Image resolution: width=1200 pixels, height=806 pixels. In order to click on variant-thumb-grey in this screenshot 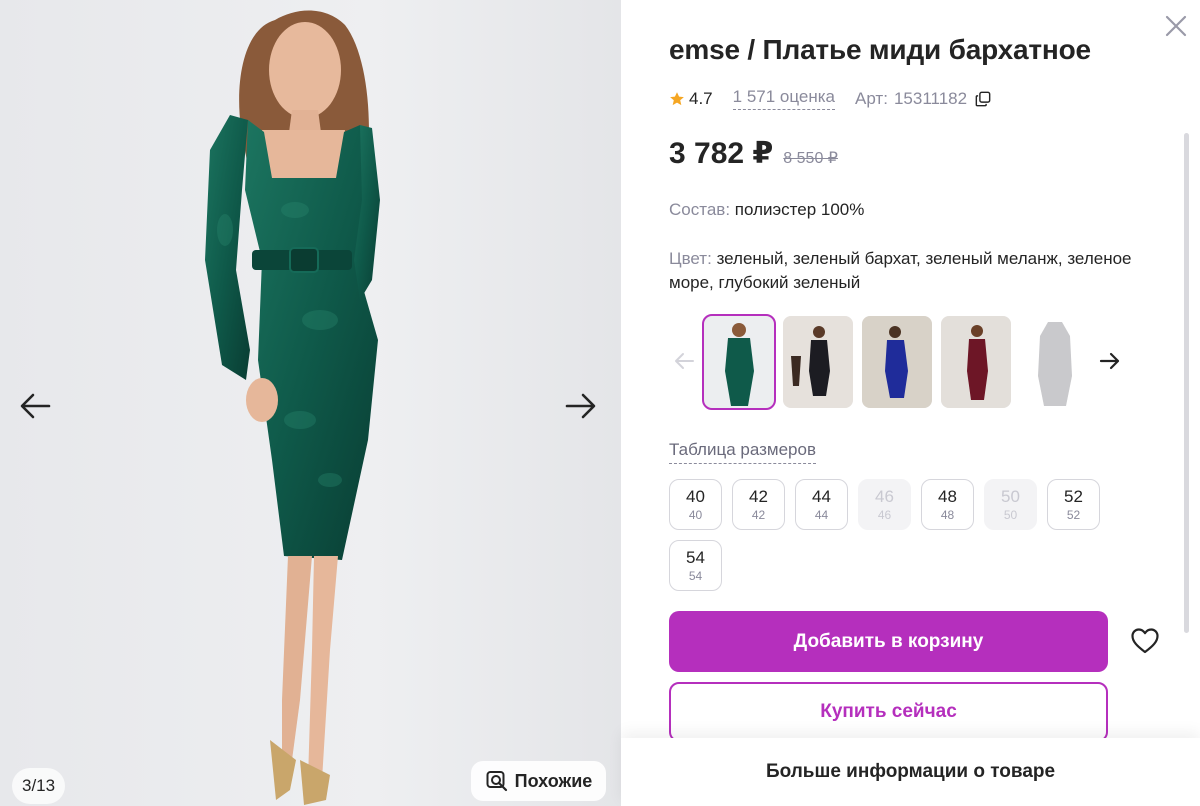, I will do `click(1055, 362)`.